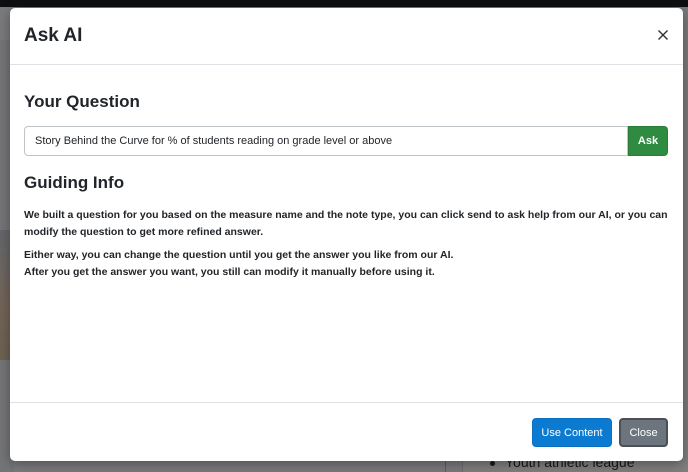  I want to click on close-button: Close, so click(643, 432).